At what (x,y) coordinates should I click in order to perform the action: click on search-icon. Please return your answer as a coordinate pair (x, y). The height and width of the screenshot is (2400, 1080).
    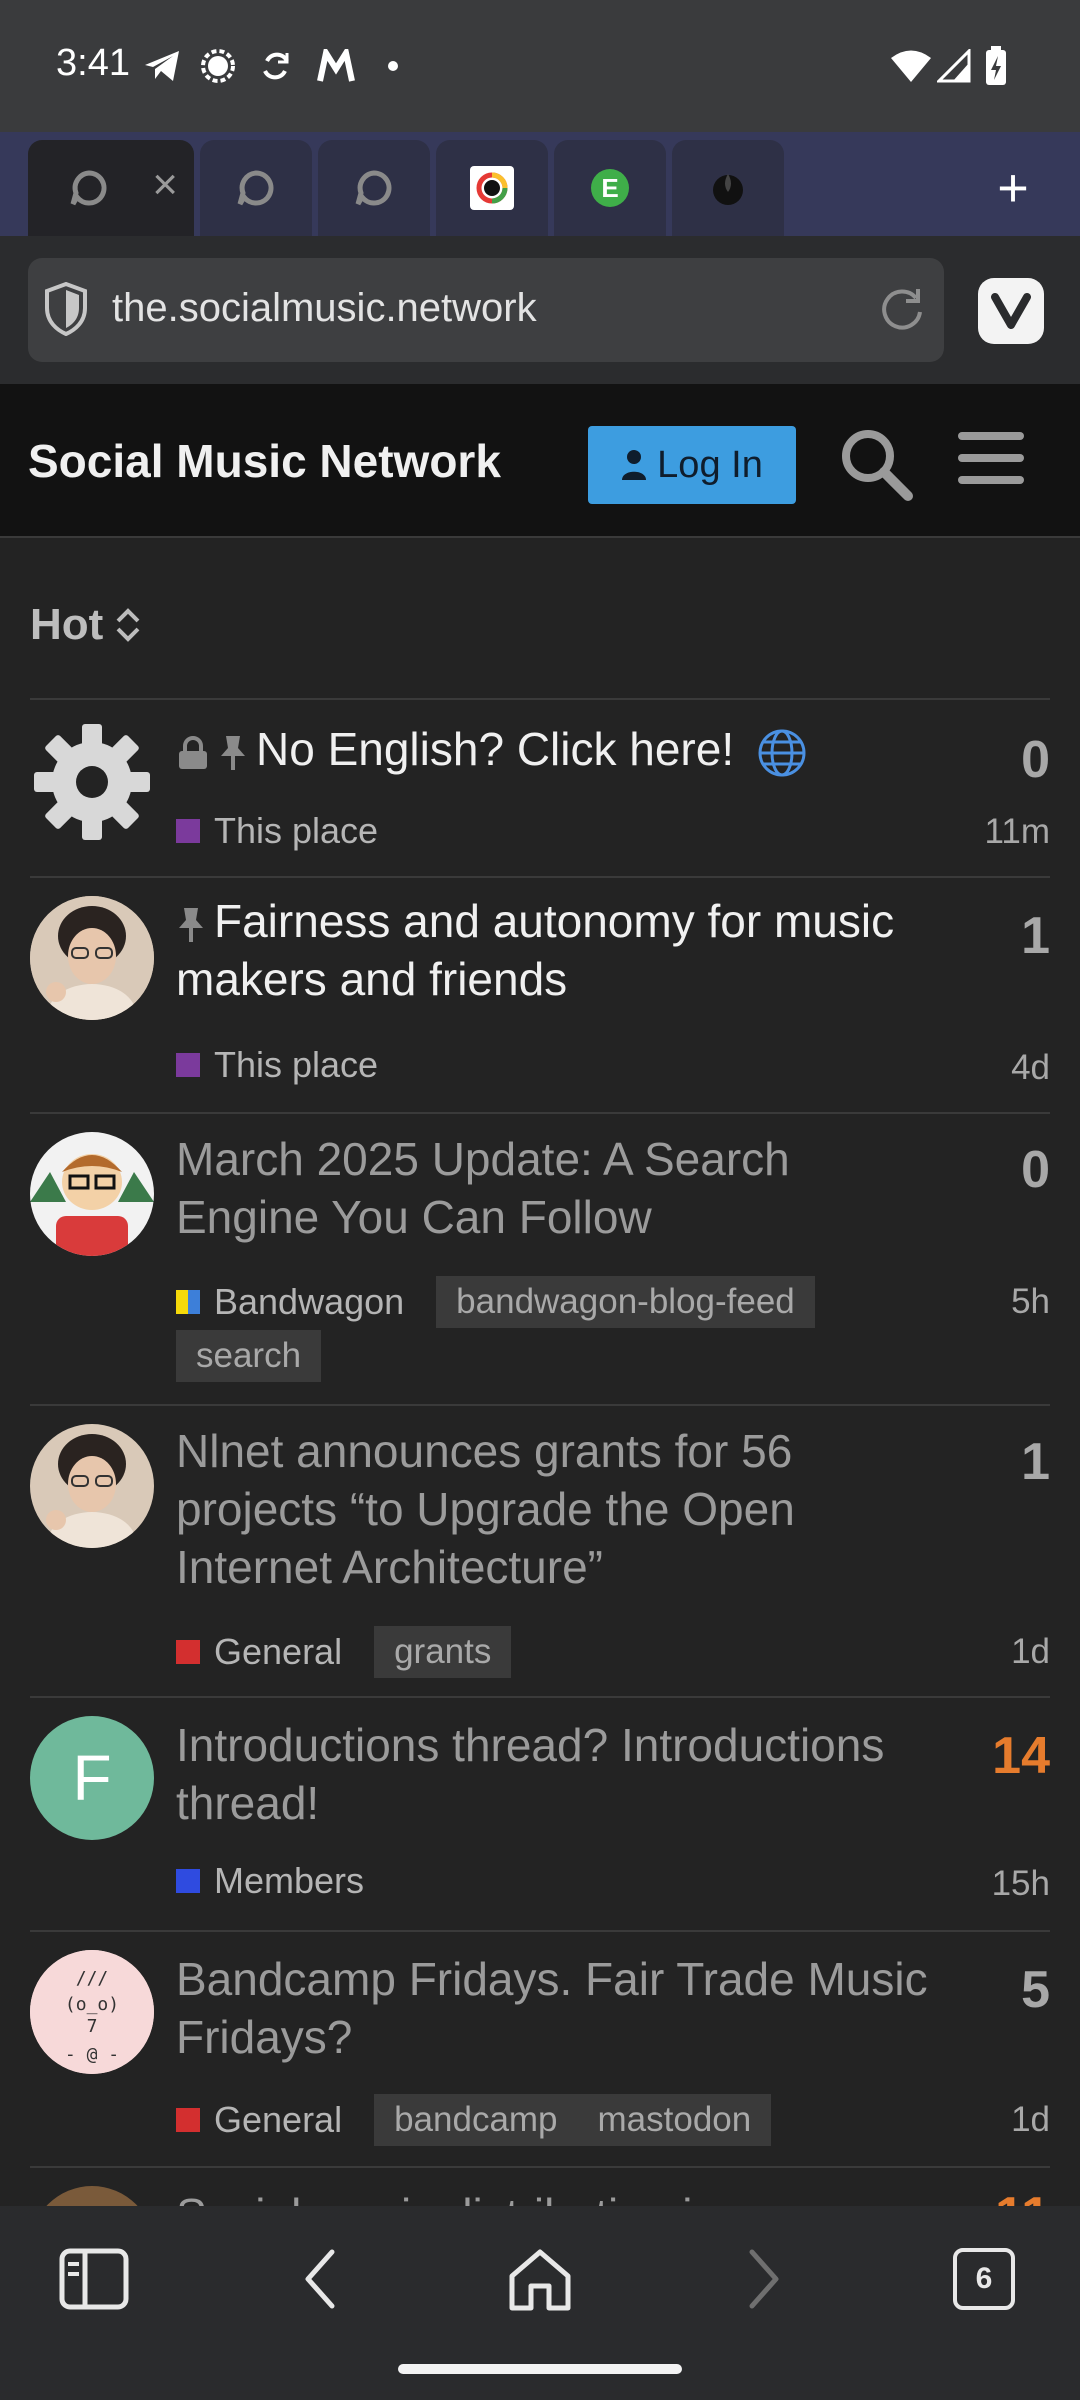
    Looking at the image, I should click on (876, 464).